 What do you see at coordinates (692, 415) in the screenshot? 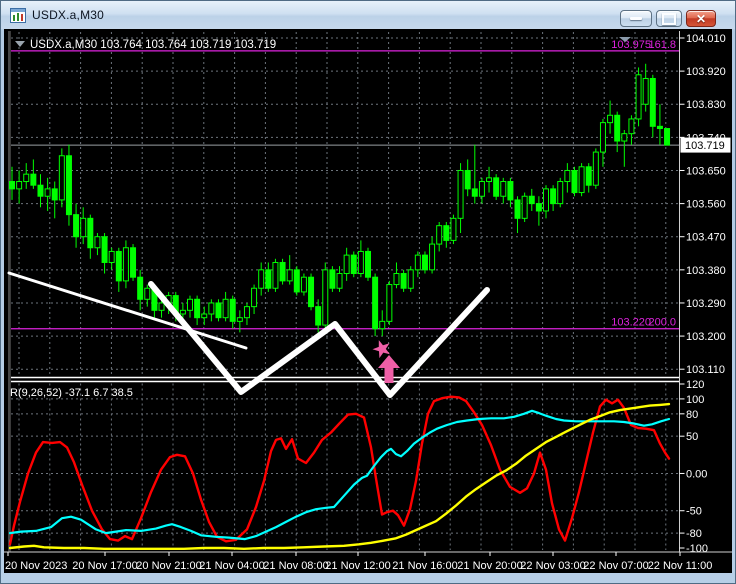
I see `svg-text: 80` at bounding box center [692, 415].